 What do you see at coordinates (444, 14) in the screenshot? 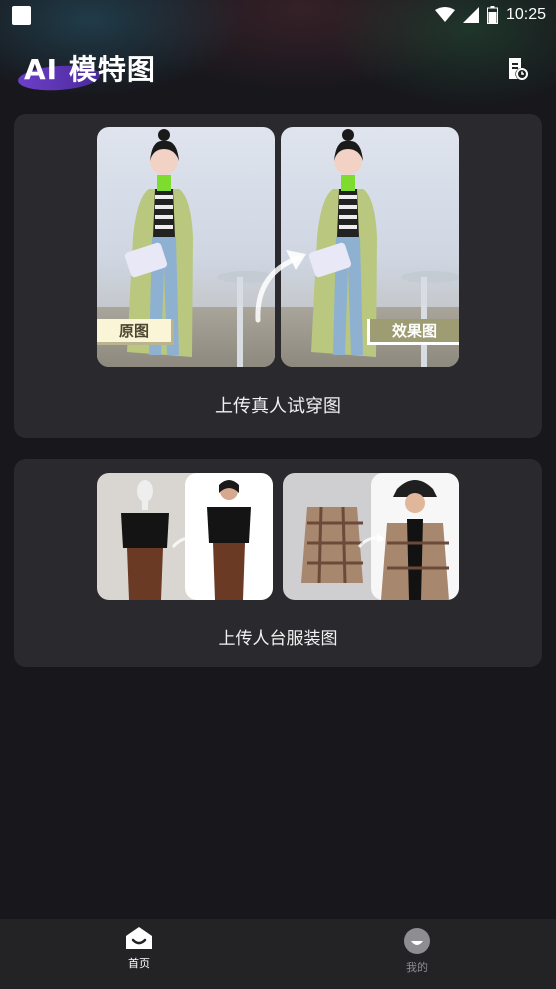
I see `wifi-icon` at bounding box center [444, 14].